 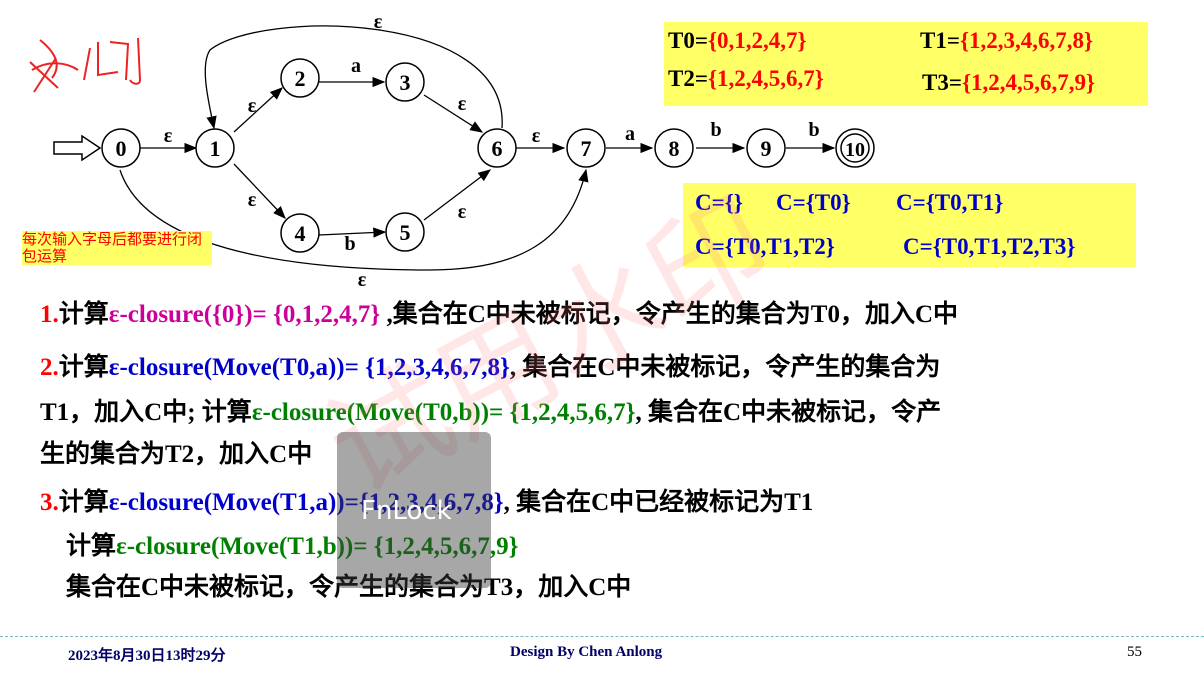 What do you see at coordinates (855, 150) in the screenshot?
I see `state-10: 10` at bounding box center [855, 150].